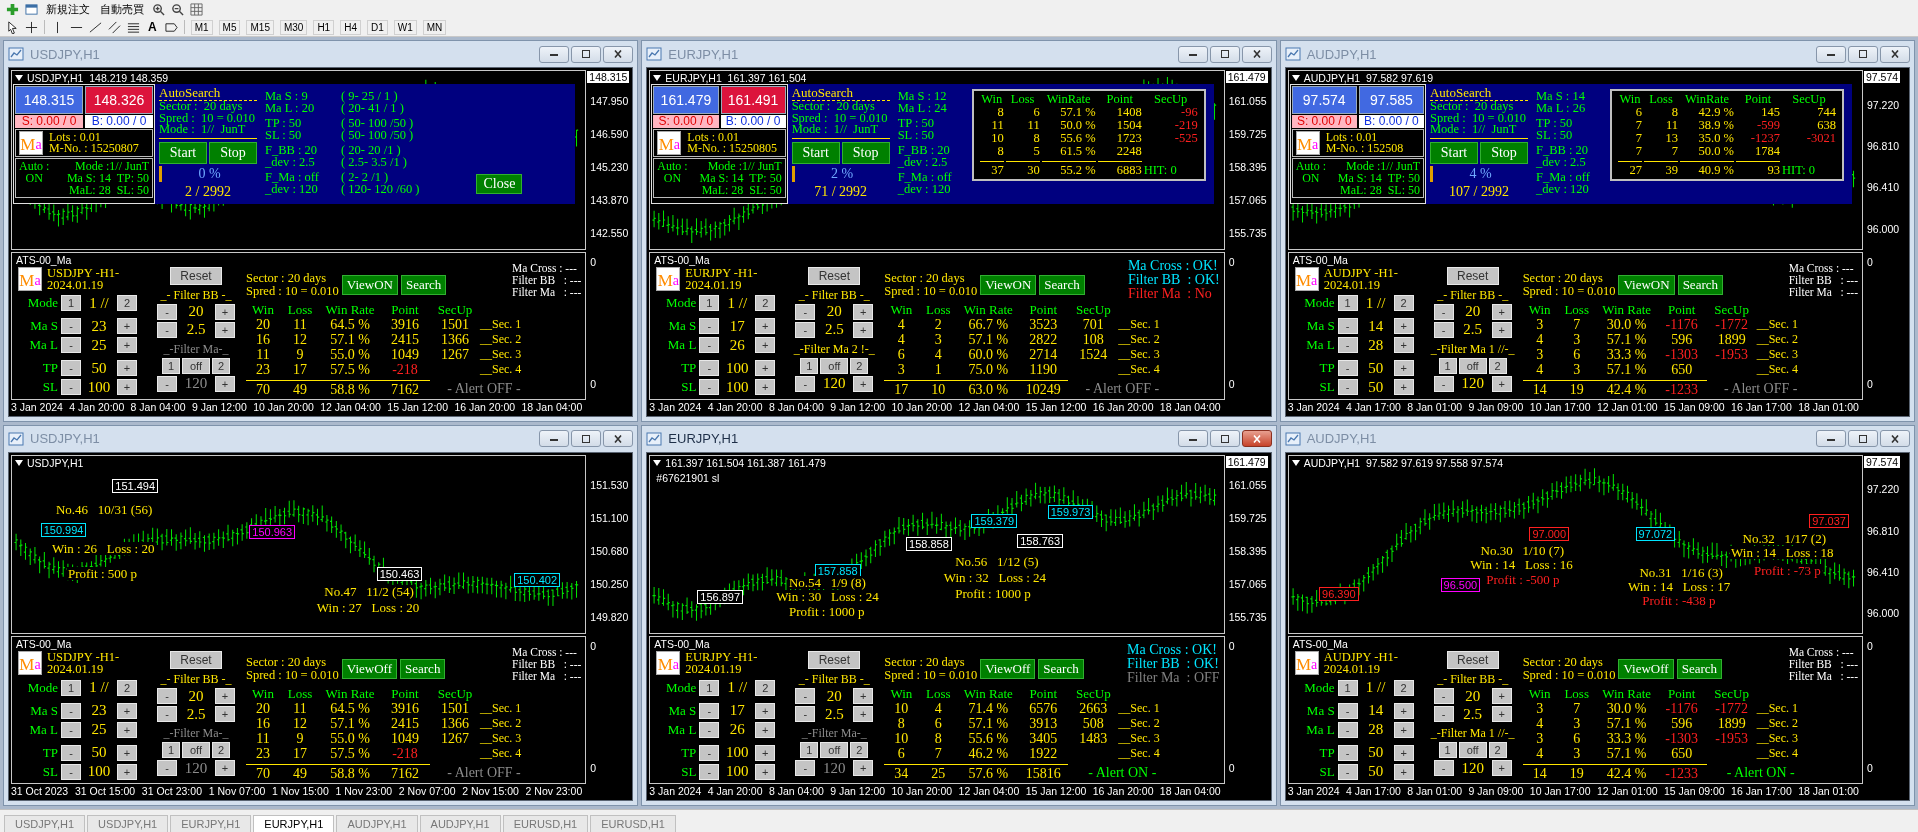  I want to click on toolbar-button: 新規注文, so click(68, 9).